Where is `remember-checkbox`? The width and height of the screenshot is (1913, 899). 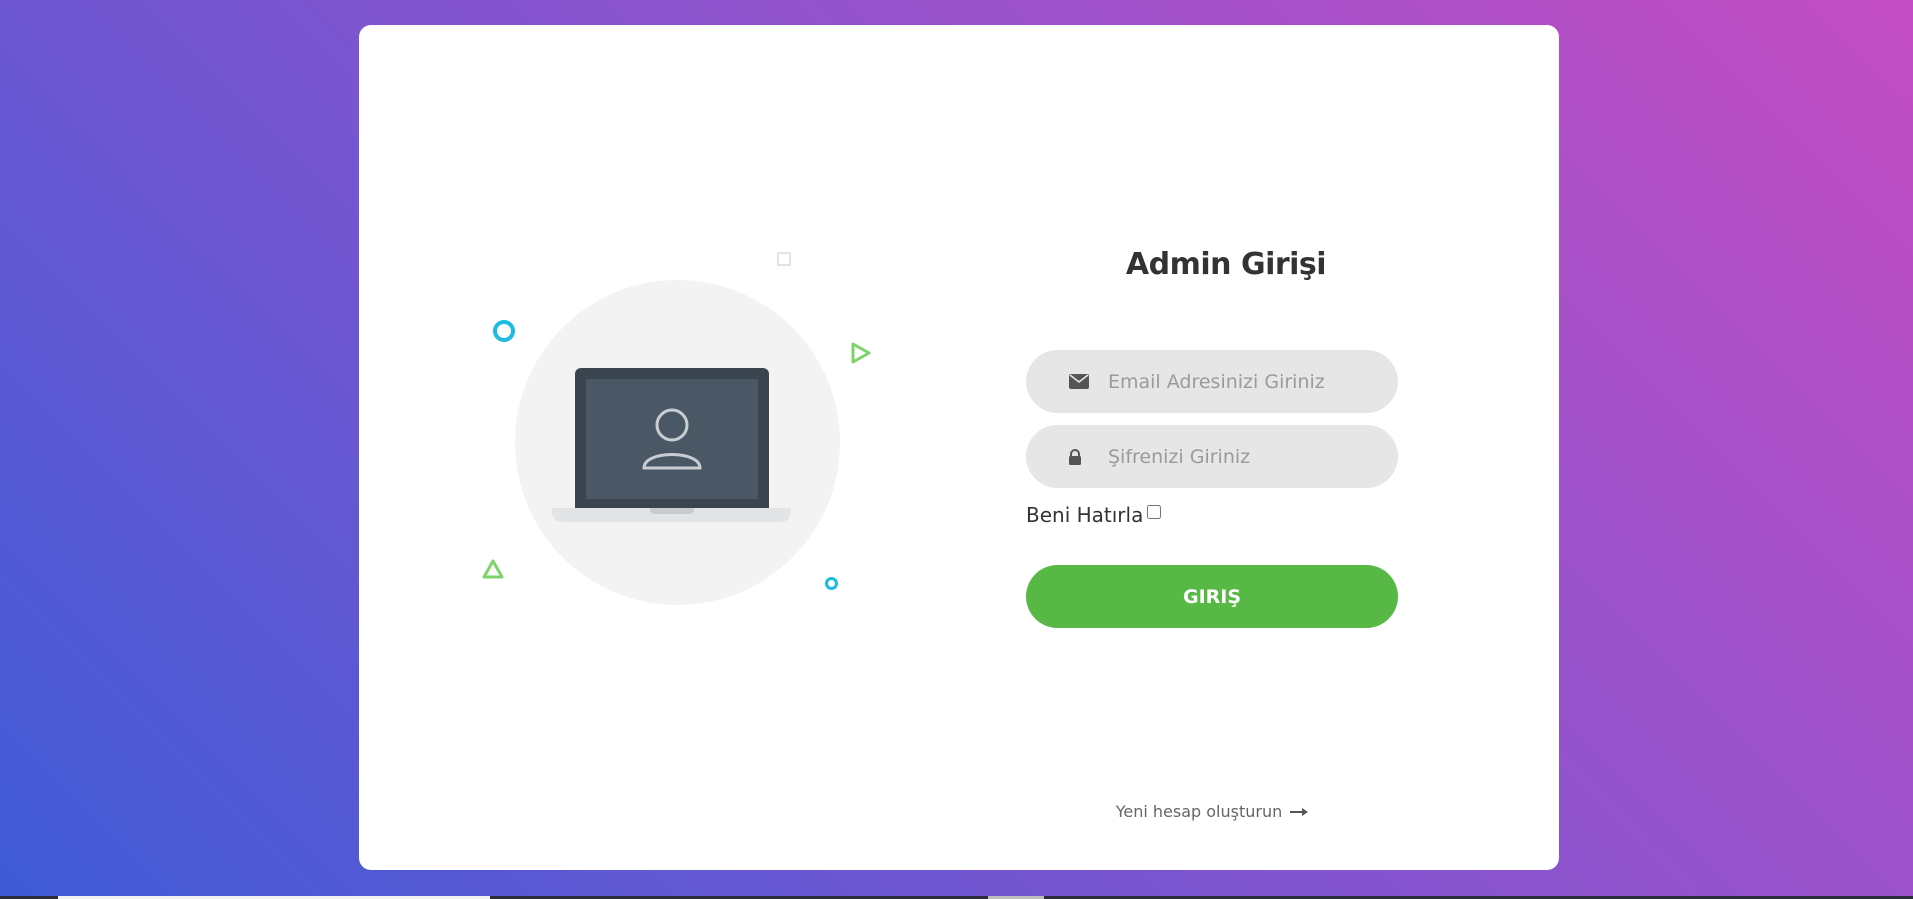 remember-checkbox is located at coordinates (1154, 512).